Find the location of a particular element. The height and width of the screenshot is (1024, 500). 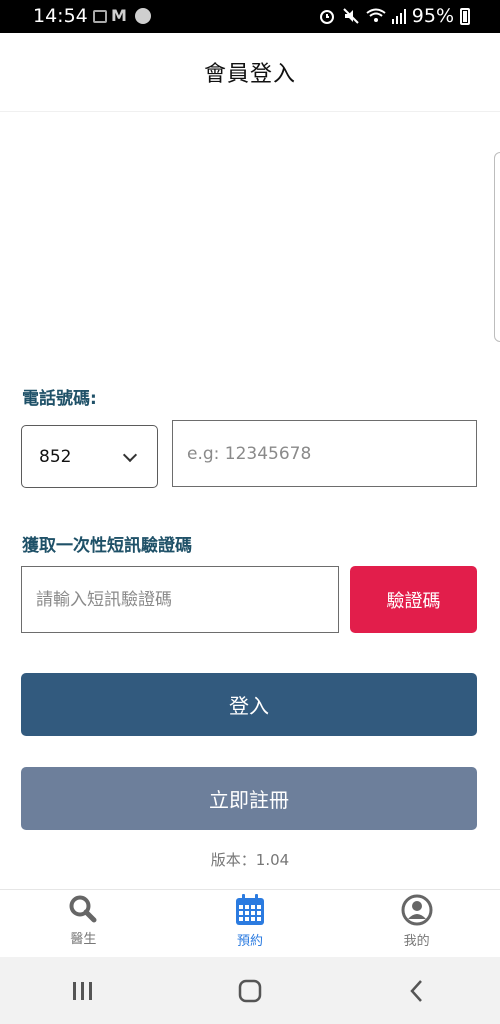

phone-number-input is located at coordinates (324, 453).